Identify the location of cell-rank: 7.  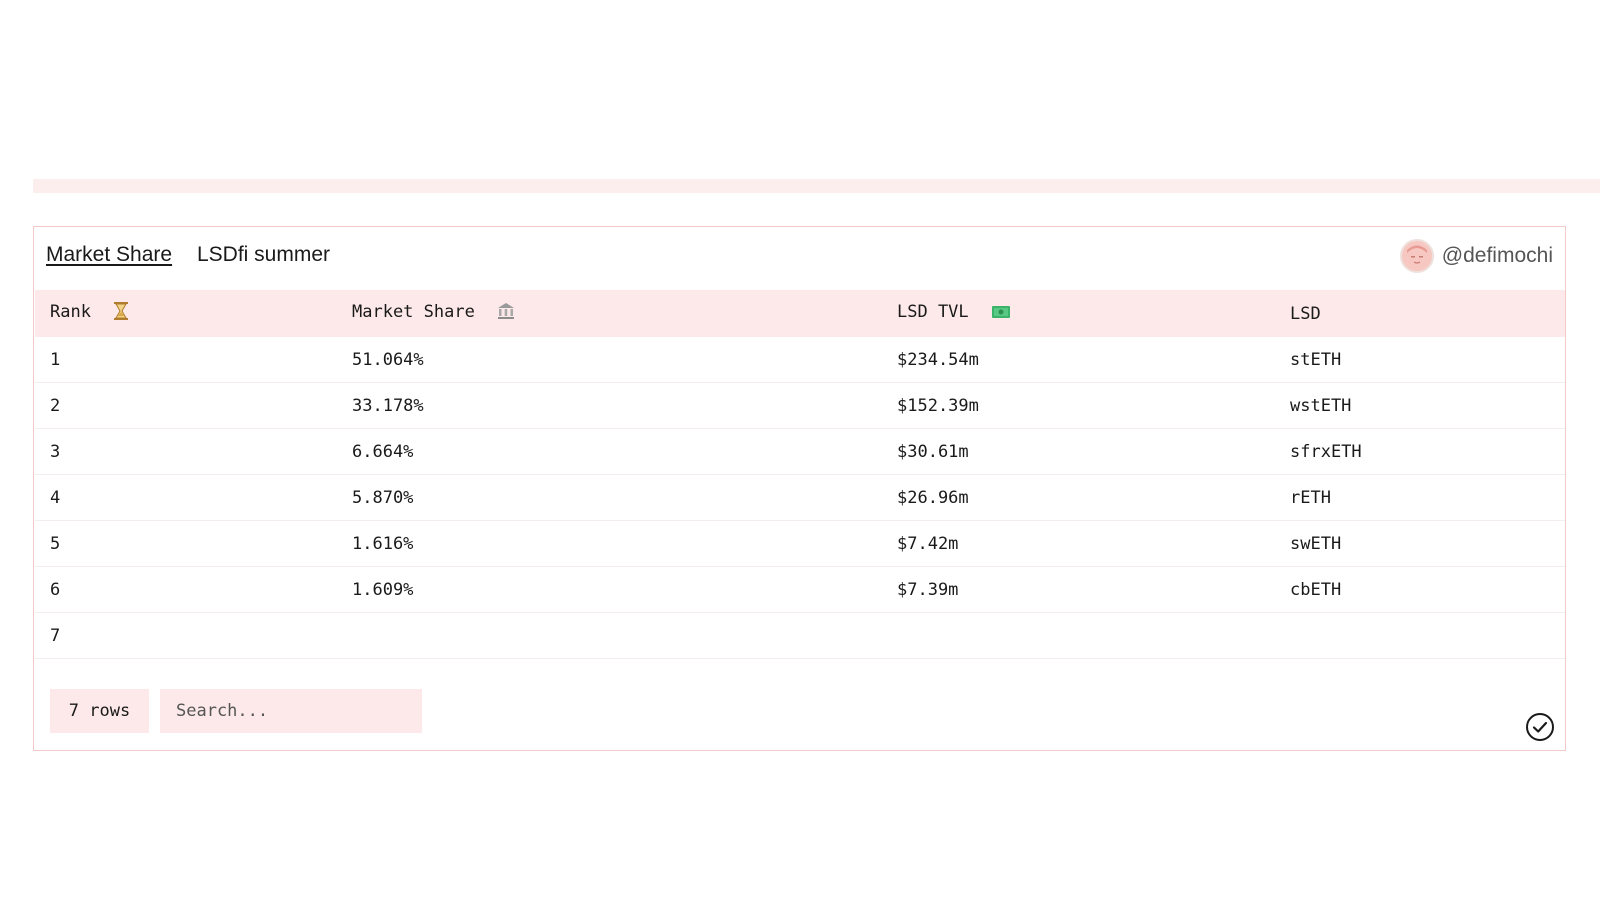
(186, 635).